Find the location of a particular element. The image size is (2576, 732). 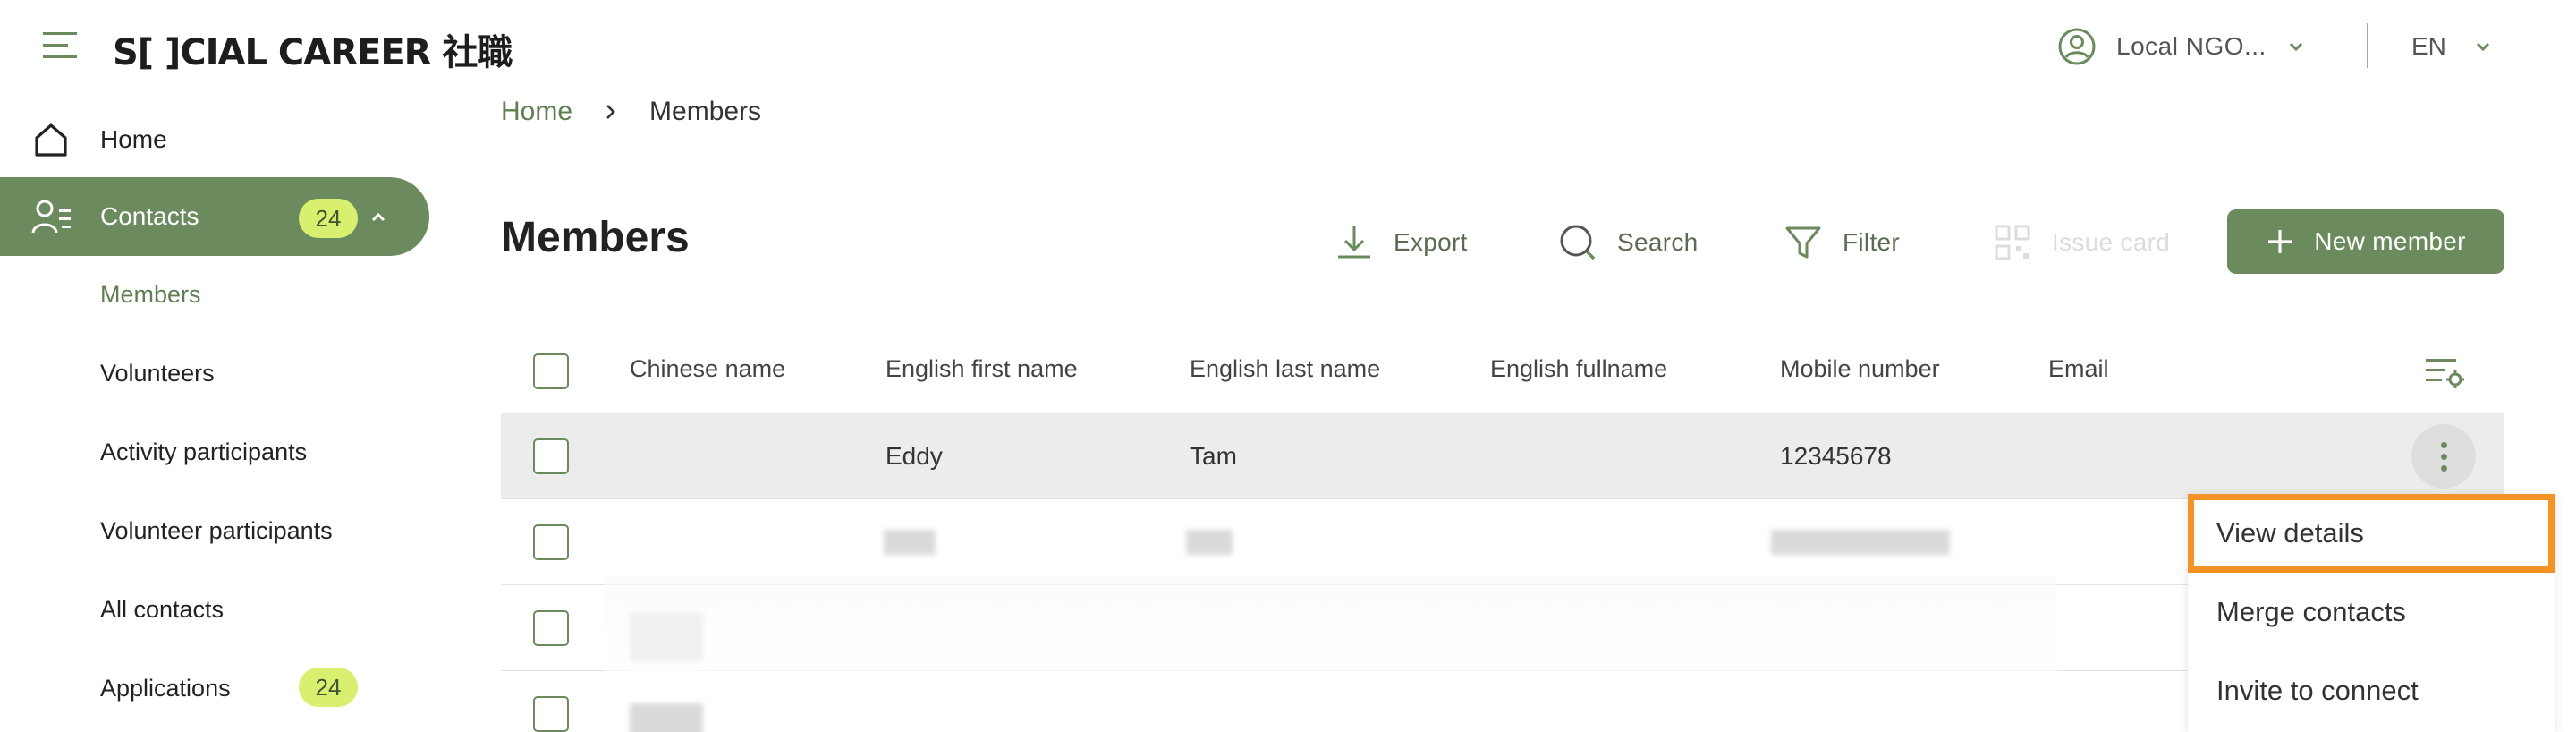

column-header-english-fullname: English fullname is located at coordinates (1578, 369).